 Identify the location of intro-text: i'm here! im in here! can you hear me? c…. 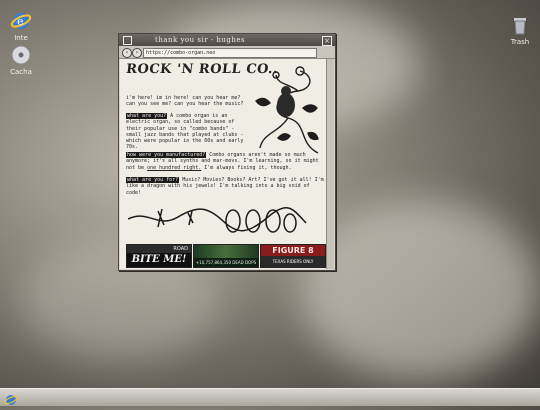
(185, 101).